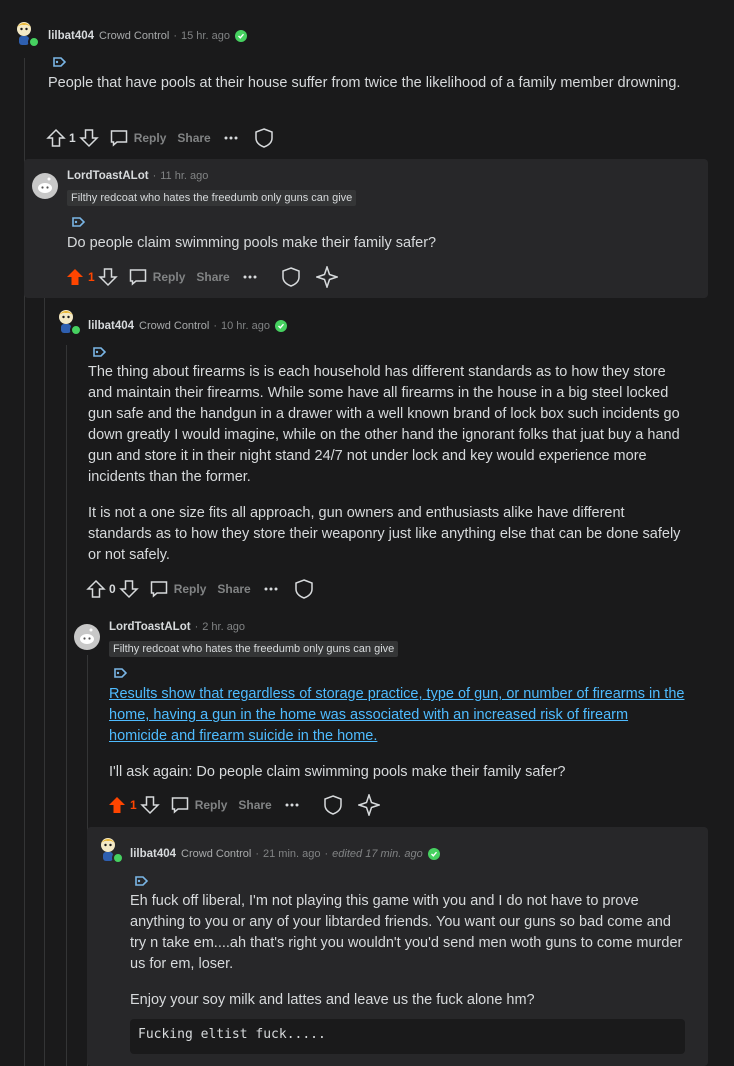 Image resolution: width=734 pixels, height=1066 pixels. Describe the element at coordinates (205, 36) in the screenshot. I see `timestamp: 15 hr. ago` at that location.